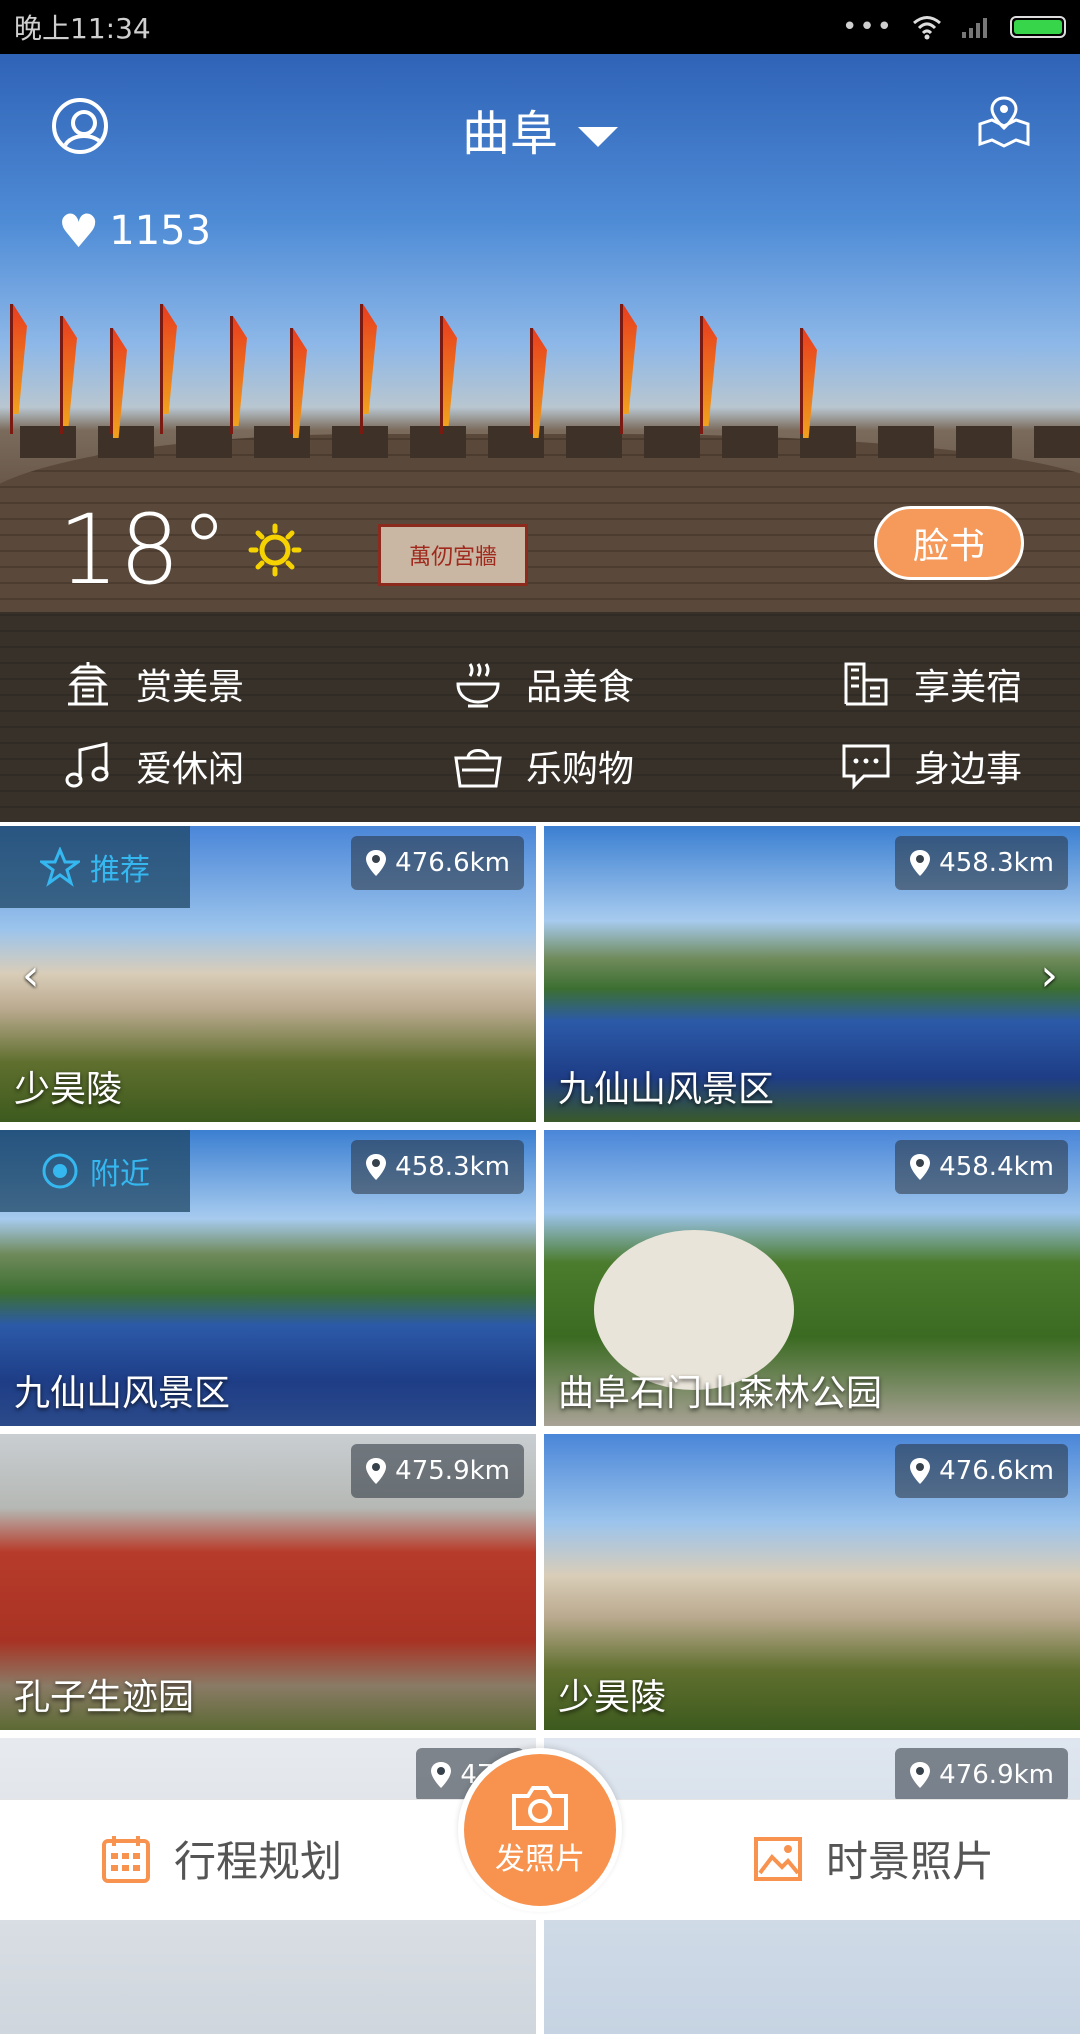 This screenshot has width=1080, height=2034. Describe the element at coordinates (954, 27) in the screenshot. I see `status-icons: •••` at that location.